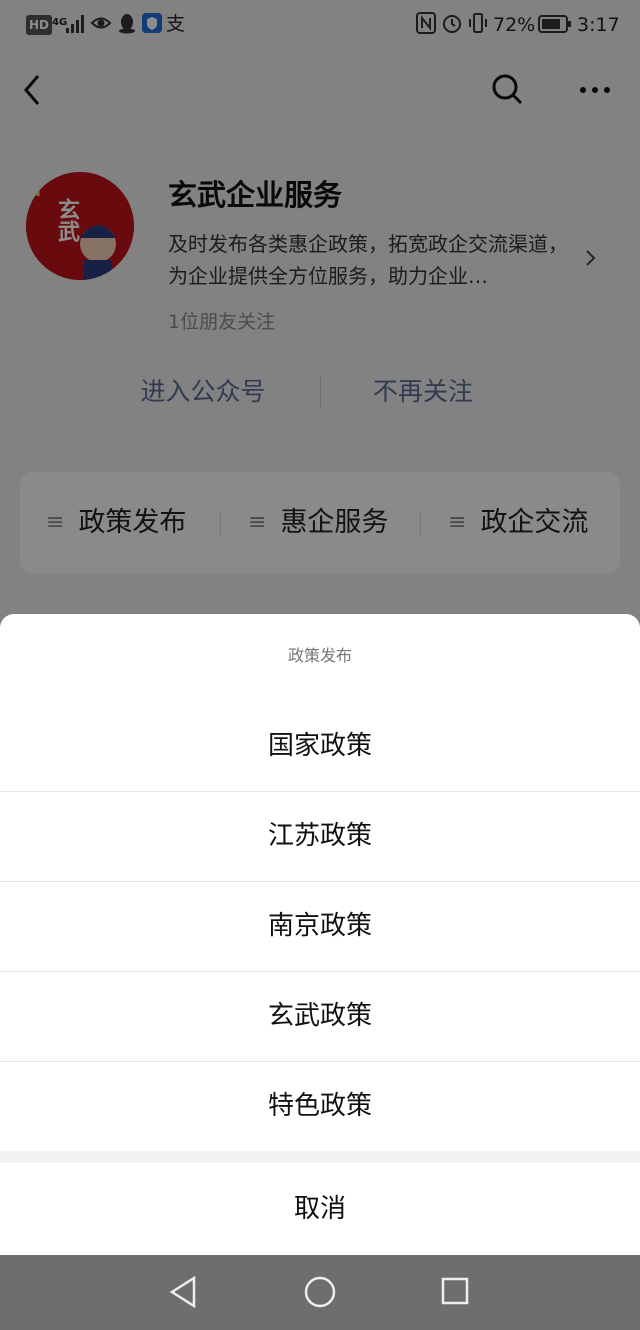 This screenshot has width=640, height=1330. What do you see at coordinates (455, 1293) in the screenshot?
I see `nav-recents-icon` at bounding box center [455, 1293].